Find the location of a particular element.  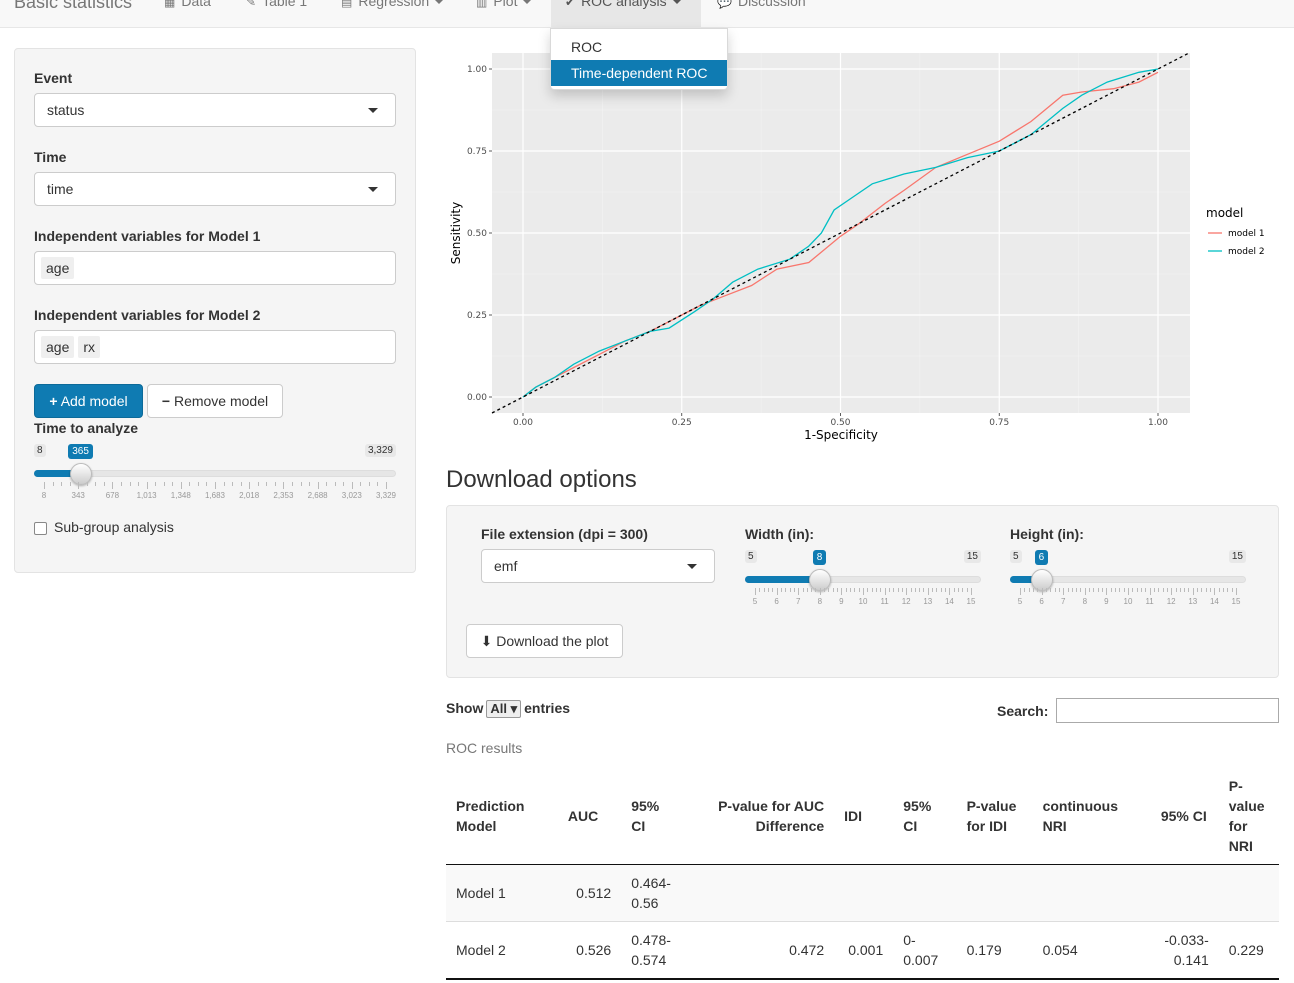

search-input is located at coordinates (1167, 710).